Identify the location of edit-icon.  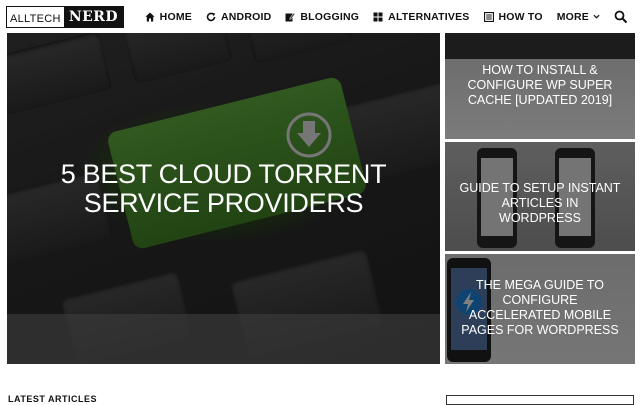
(290, 16).